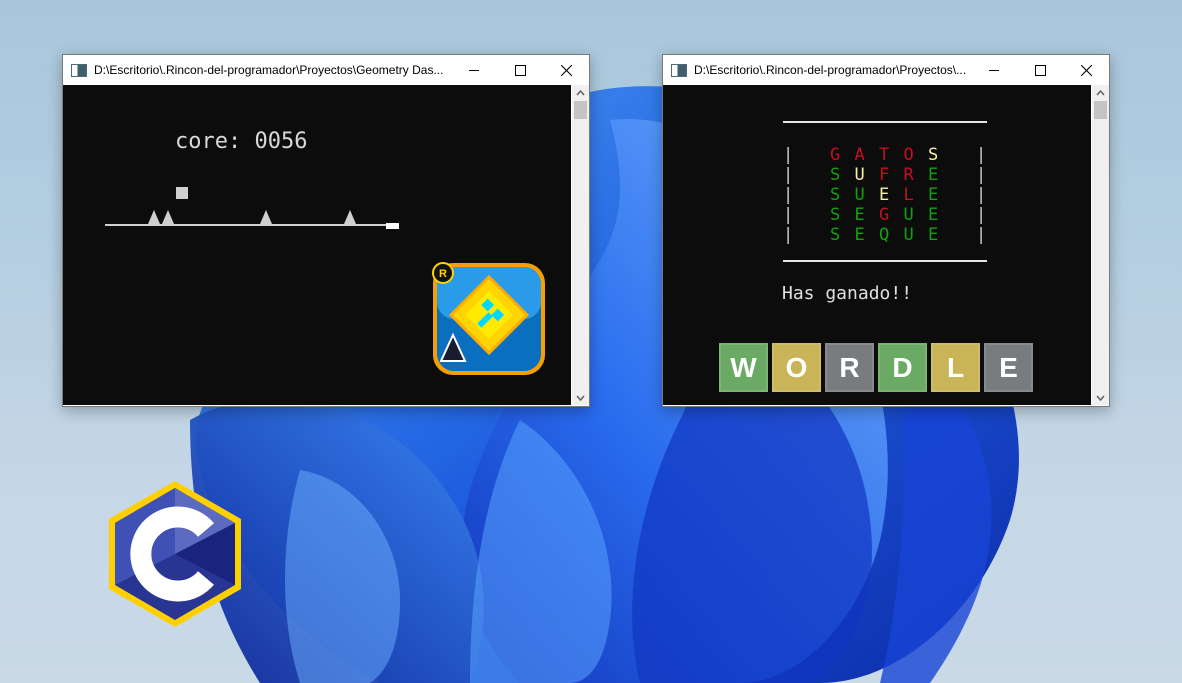 The image size is (1182, 683). I want to click on logo-tile: D, so click(902, 367).